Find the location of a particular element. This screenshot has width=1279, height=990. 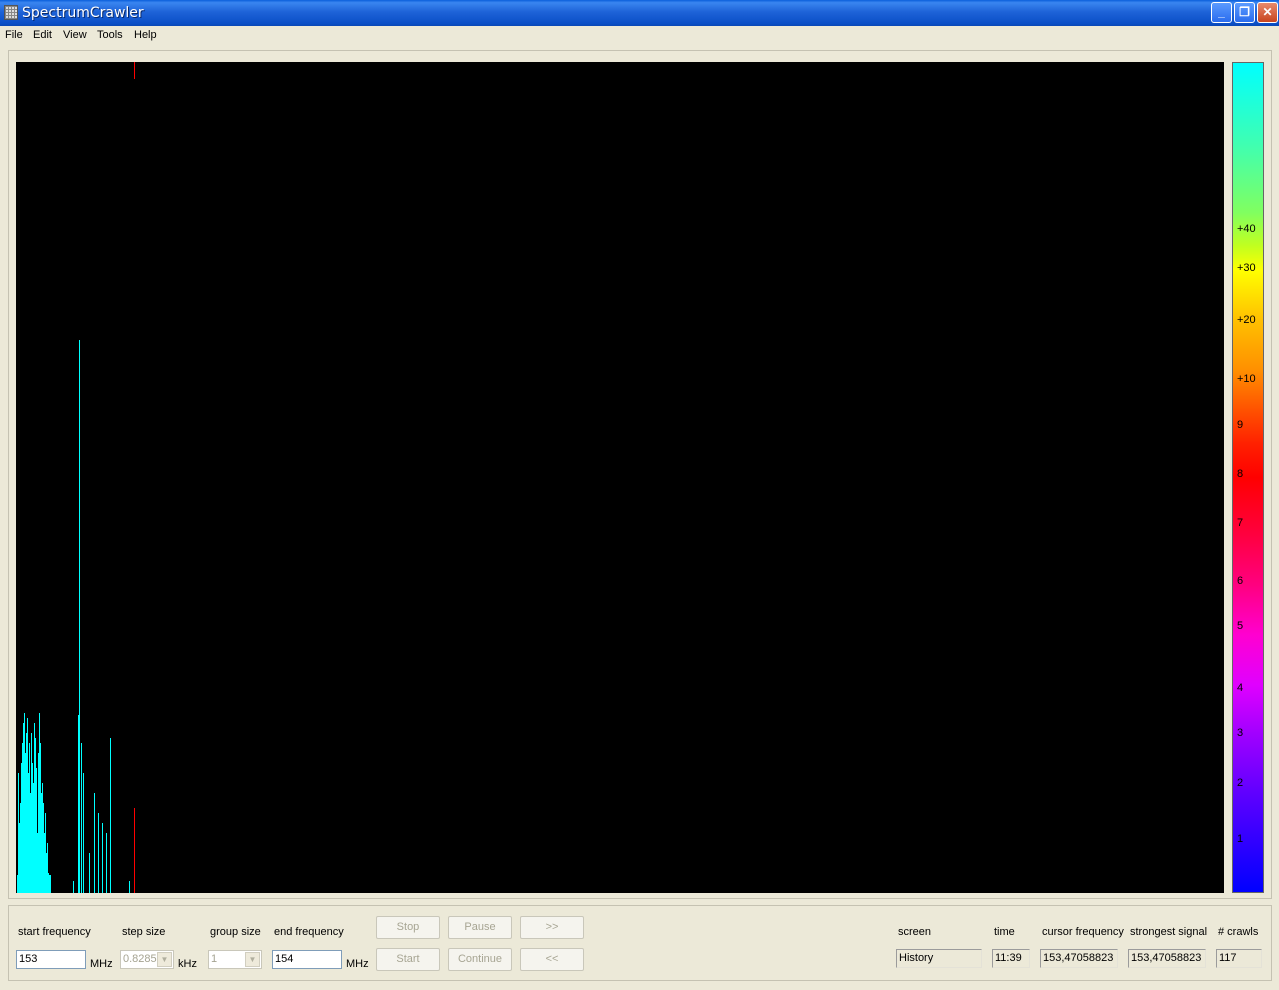

menu-tools: Tools is located at coordinates (110, 35).